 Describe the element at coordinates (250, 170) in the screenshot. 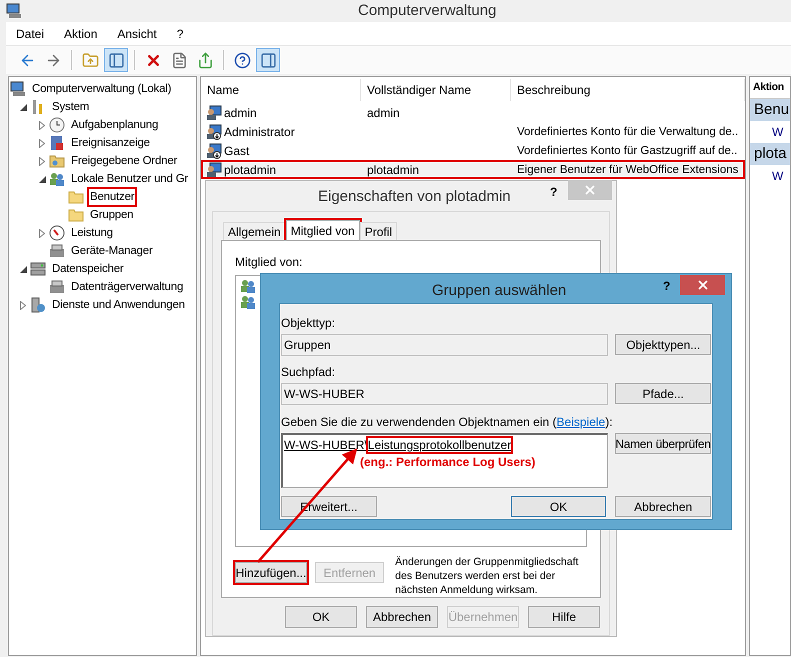

I see `table-cell-text: plotadmin` at that location.